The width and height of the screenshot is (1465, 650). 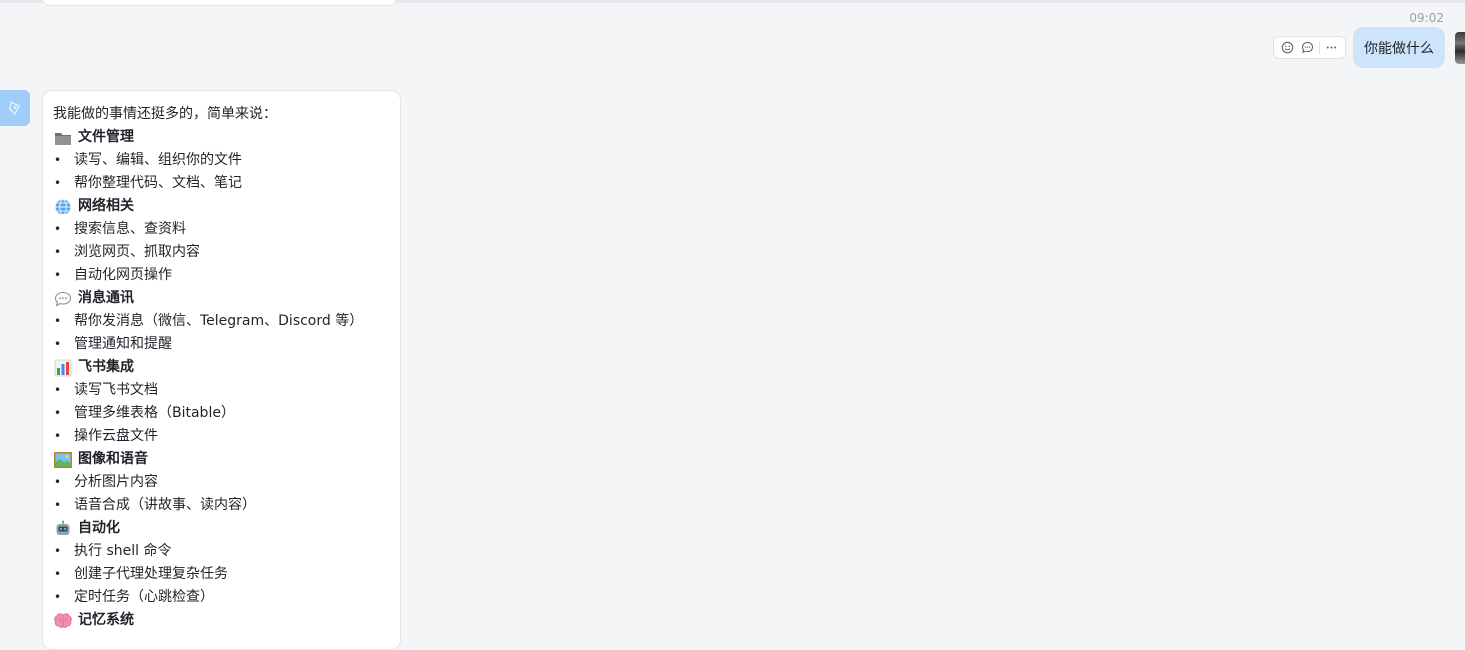 What do you see at coordinates (63, 368) in the screenshot?
I see `chart-icon` at bounding box center [63, 368].